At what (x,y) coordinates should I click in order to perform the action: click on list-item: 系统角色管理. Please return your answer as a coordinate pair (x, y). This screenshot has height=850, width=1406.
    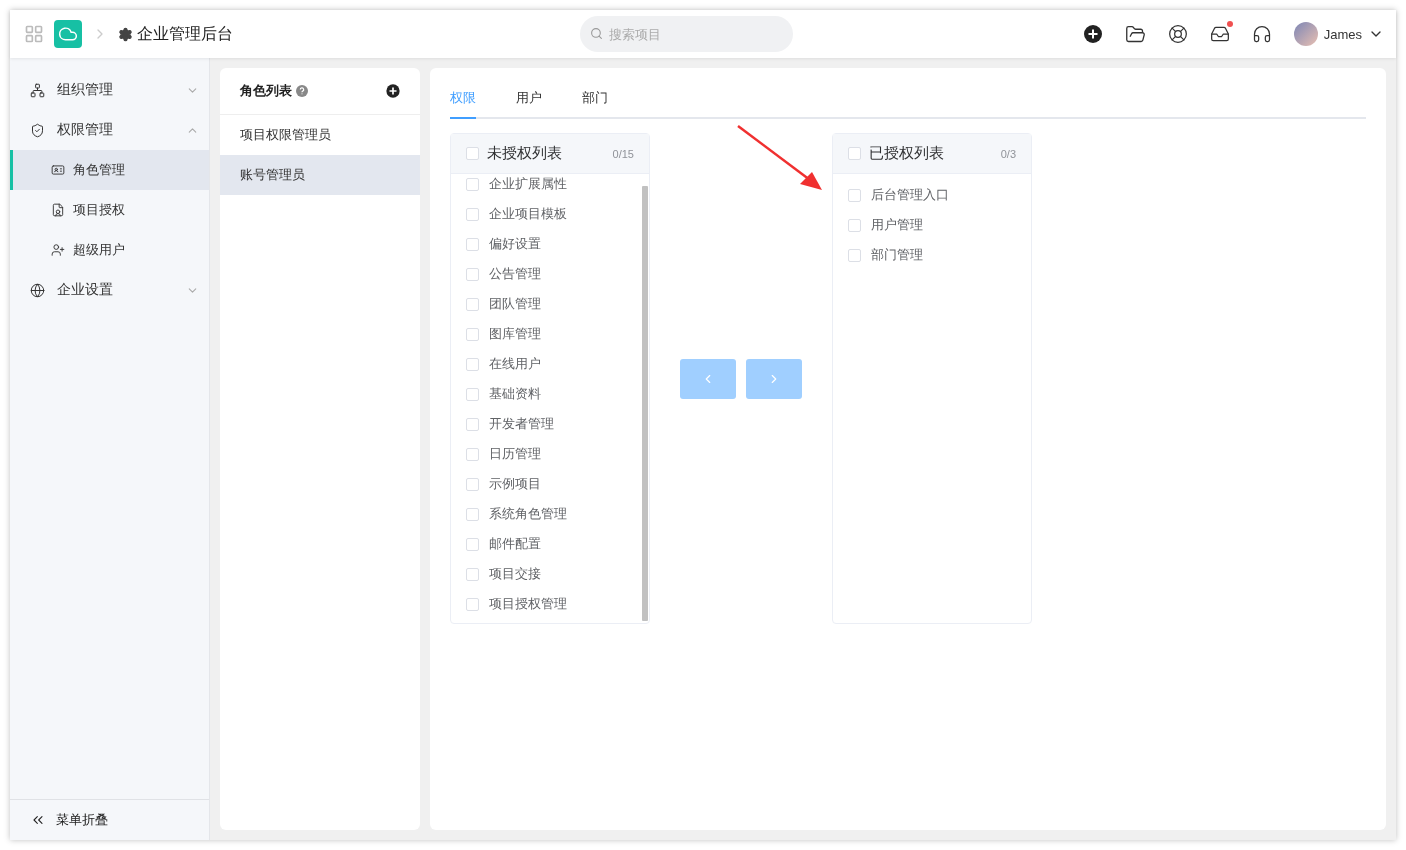
    Looking at the image, I should click on (528, 514).